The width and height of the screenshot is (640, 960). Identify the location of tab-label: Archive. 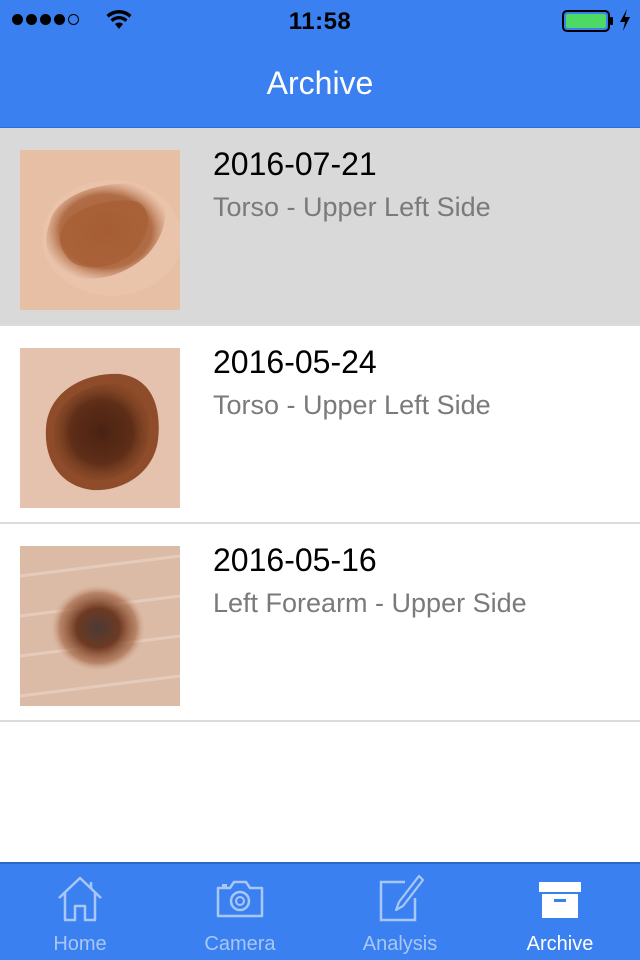
(560, 944).